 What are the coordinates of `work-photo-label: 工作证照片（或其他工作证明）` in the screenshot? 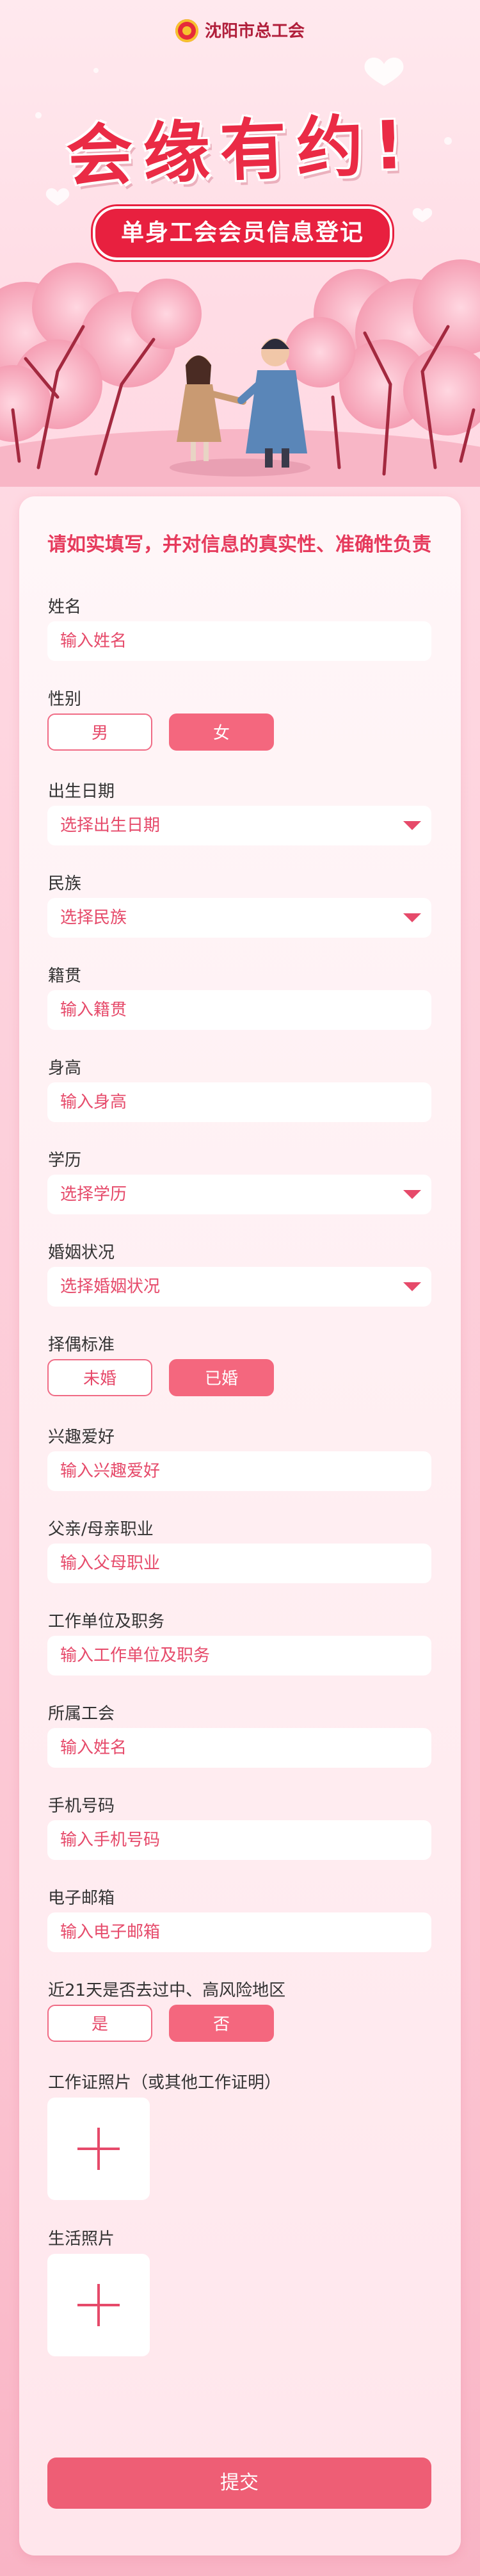 It's located at (165, 2082).